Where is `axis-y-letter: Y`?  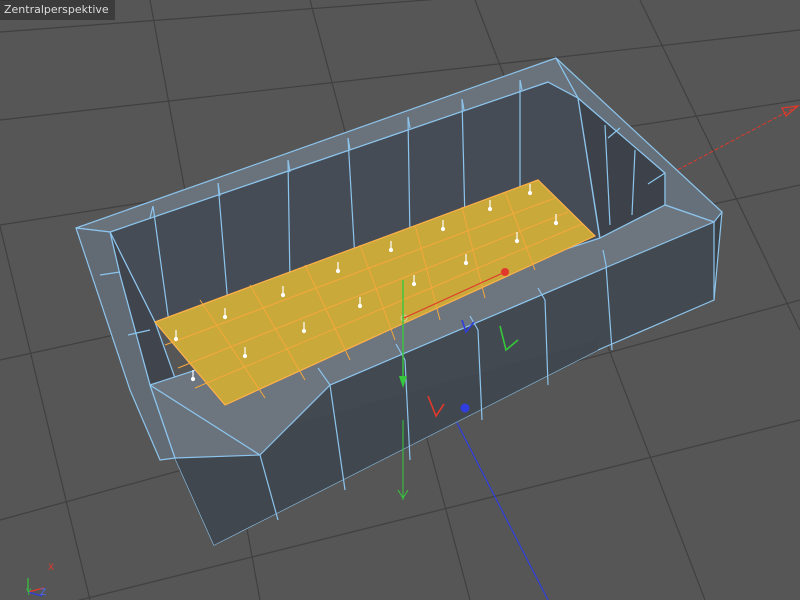 axis-y-letter: Y is located at coordinates (29, 593).